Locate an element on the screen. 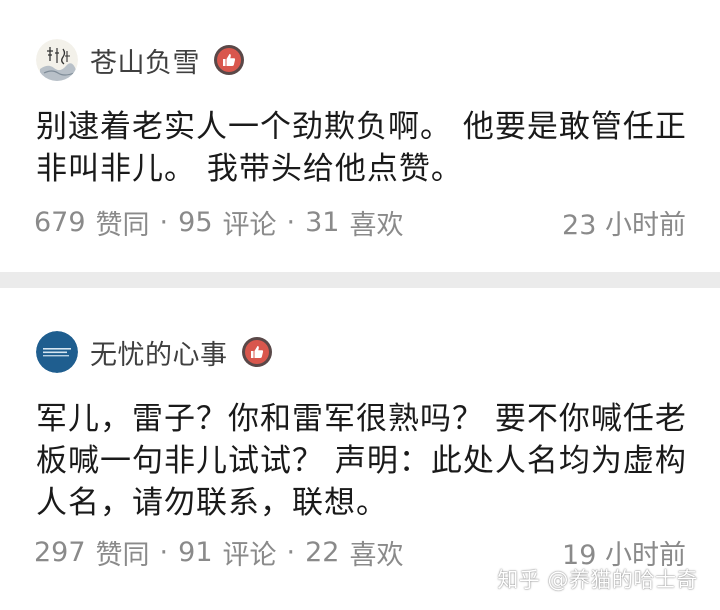  comment-meta: 679 赞同 · 95 评论 · 31 喜欢 23 小时前 is located at coordinates (360, 222).